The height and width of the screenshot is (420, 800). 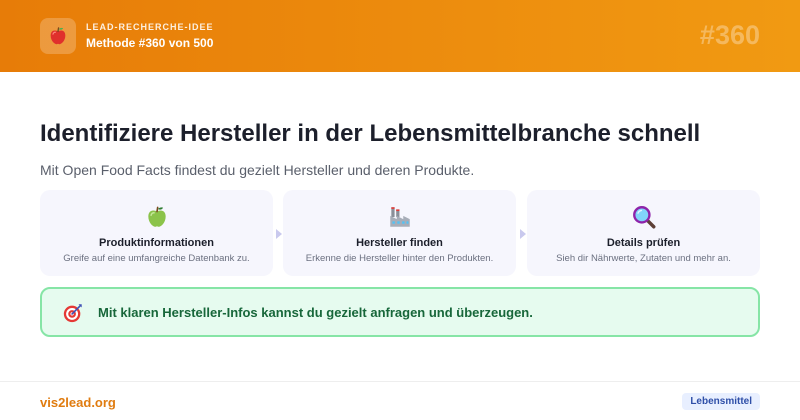 I want to click on header-kicker: LEAD-RECHERCHE-IDEE, so click(x=150, y=27).